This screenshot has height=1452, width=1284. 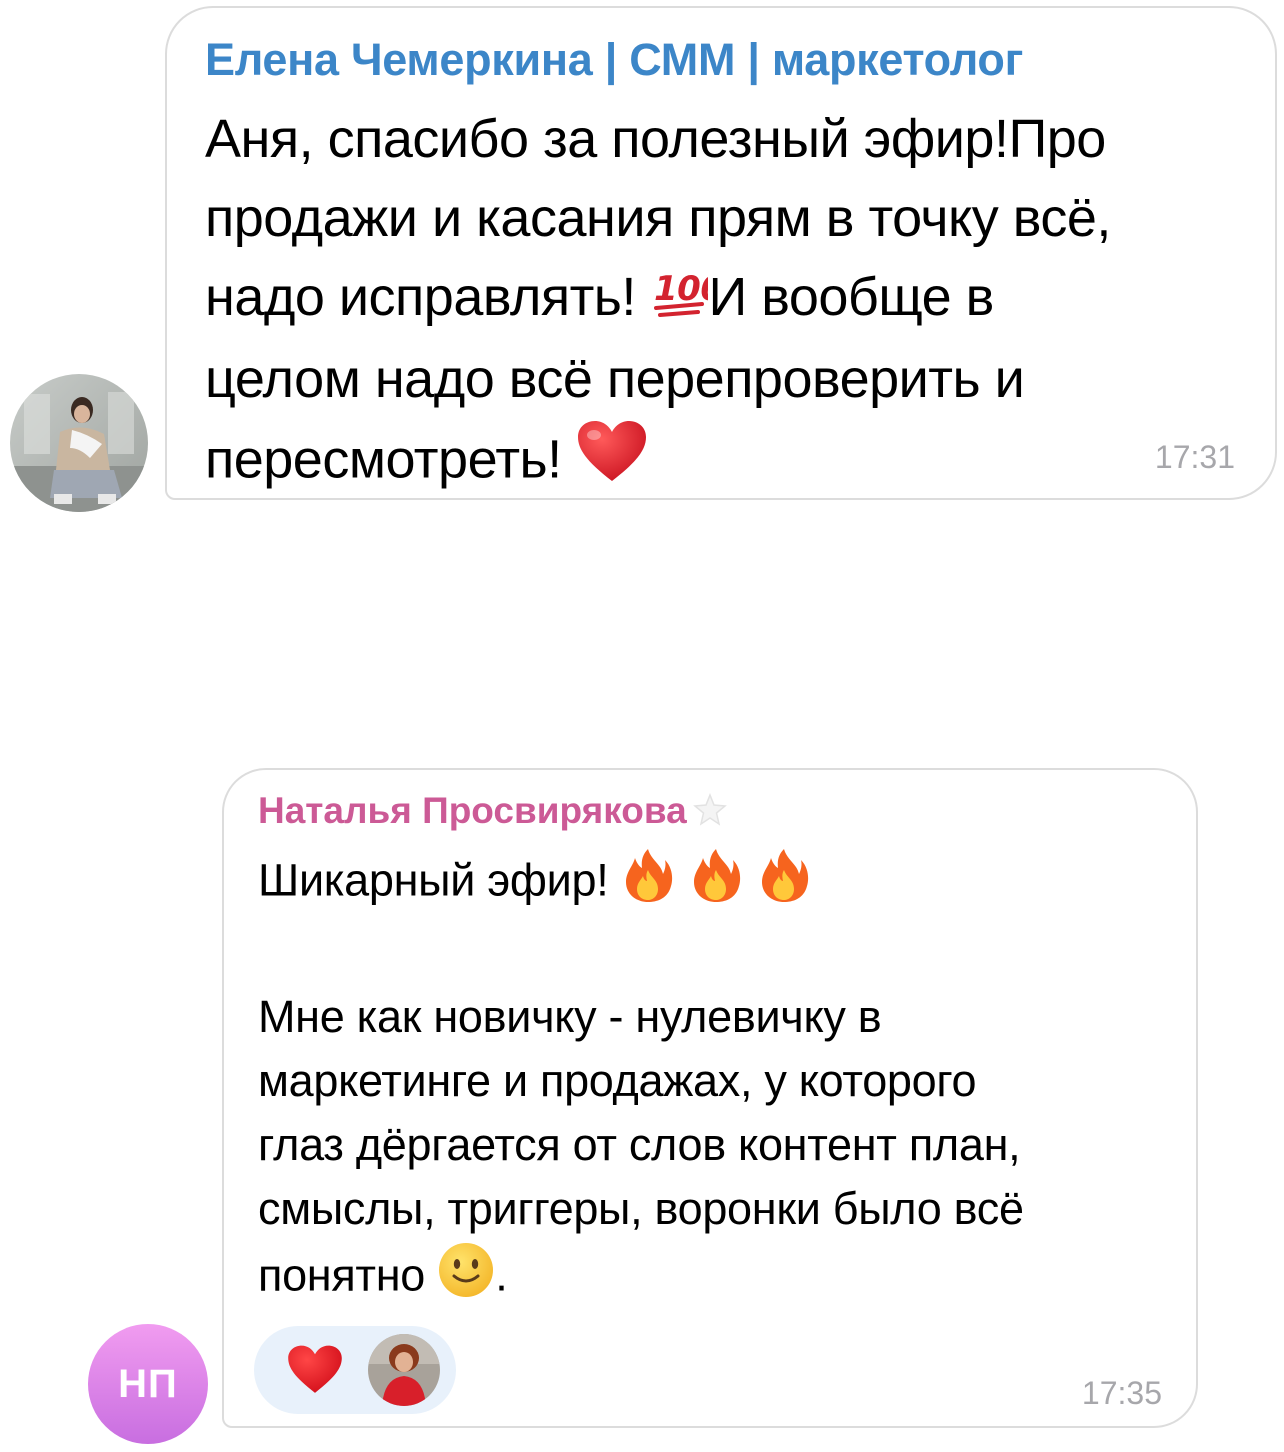 What do you see at coordinates (658, 218) in the screenshot?
I see `message-line: продажи и касания прям в точку всё,` at bounding box center [658, 218].